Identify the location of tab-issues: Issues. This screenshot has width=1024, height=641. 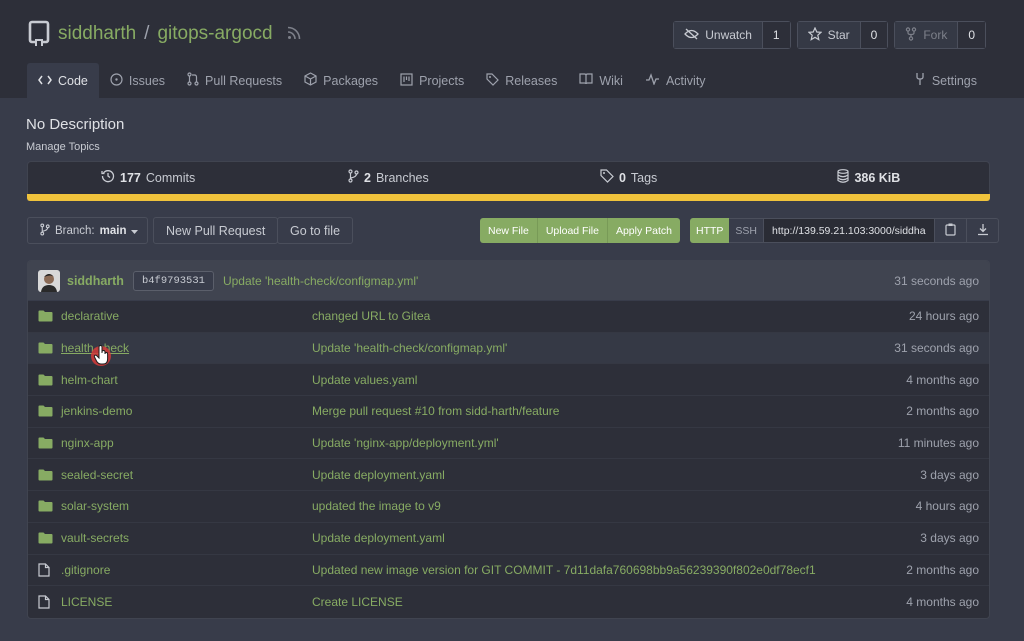
(137, 80).